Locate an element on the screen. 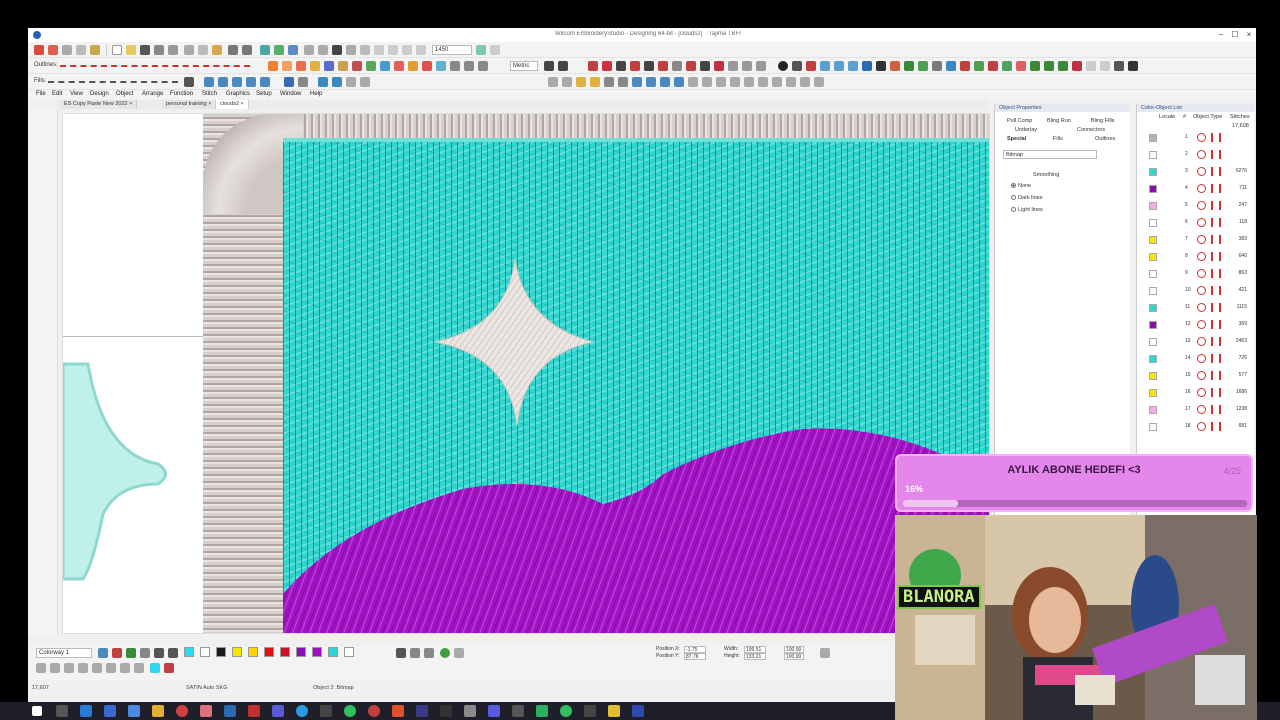 This screenshot has height=720, width=1280. space2-icon is located at coordinates (651, 82).